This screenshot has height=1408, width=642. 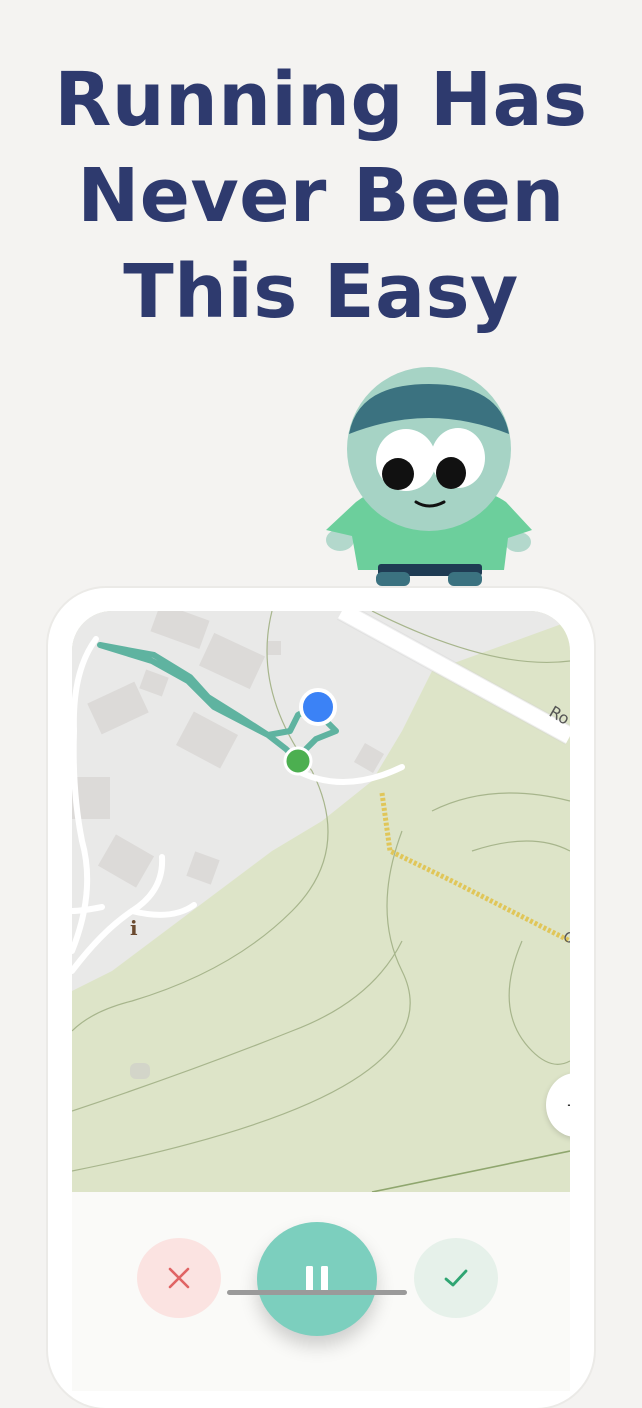 I want to click on headline-line-1: Running Has, so click(x=321, y=100).